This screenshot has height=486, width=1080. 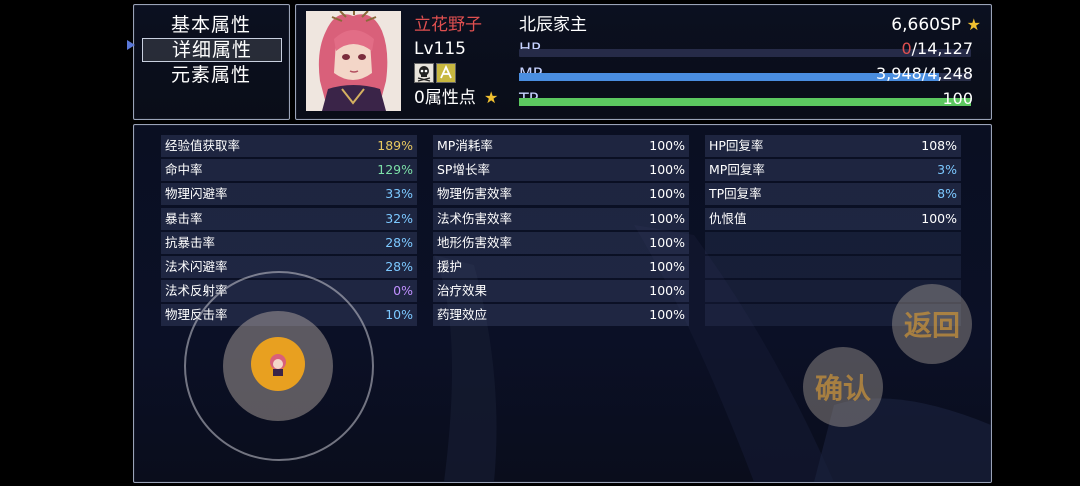 I want to click on sp-star-icon: ★, so click(x=973, y=24).